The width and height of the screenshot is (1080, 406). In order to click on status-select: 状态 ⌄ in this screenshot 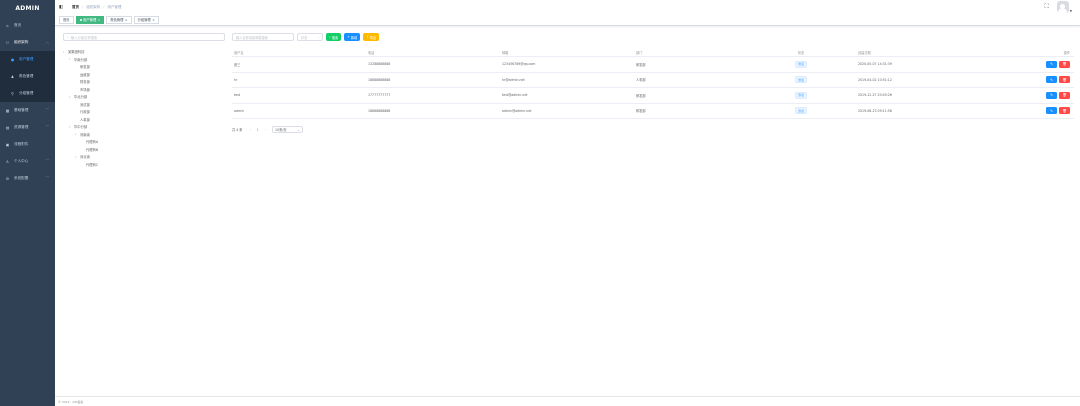, I will do `click(310, 37)`.